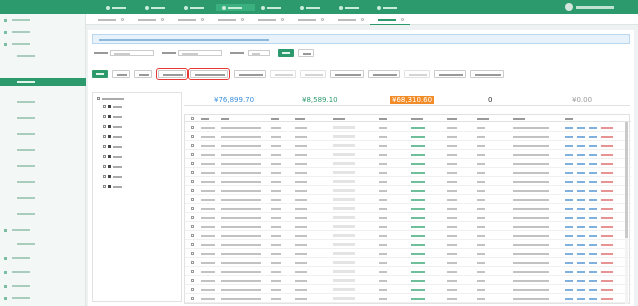 The image size is (638, 306). What do you see at coordinates (43, 82) in the screenshot?
I see `sidebar-subitem-active` at bounding box center [43, 82].